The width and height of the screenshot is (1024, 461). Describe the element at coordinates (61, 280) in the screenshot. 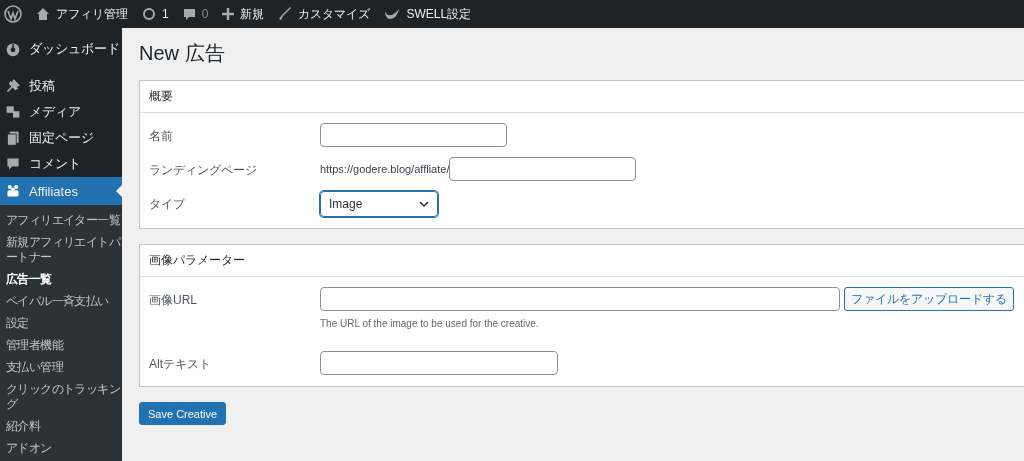

I see `submenu-item: 広告一覧` at that location.